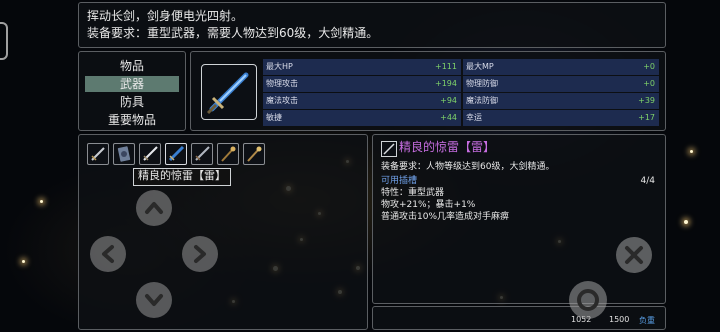 This screenshot has width=720, height=332. Describe the element at coordinates (132, 120) in the screenshot. I see `category-key-items: 重要物品` at that location.